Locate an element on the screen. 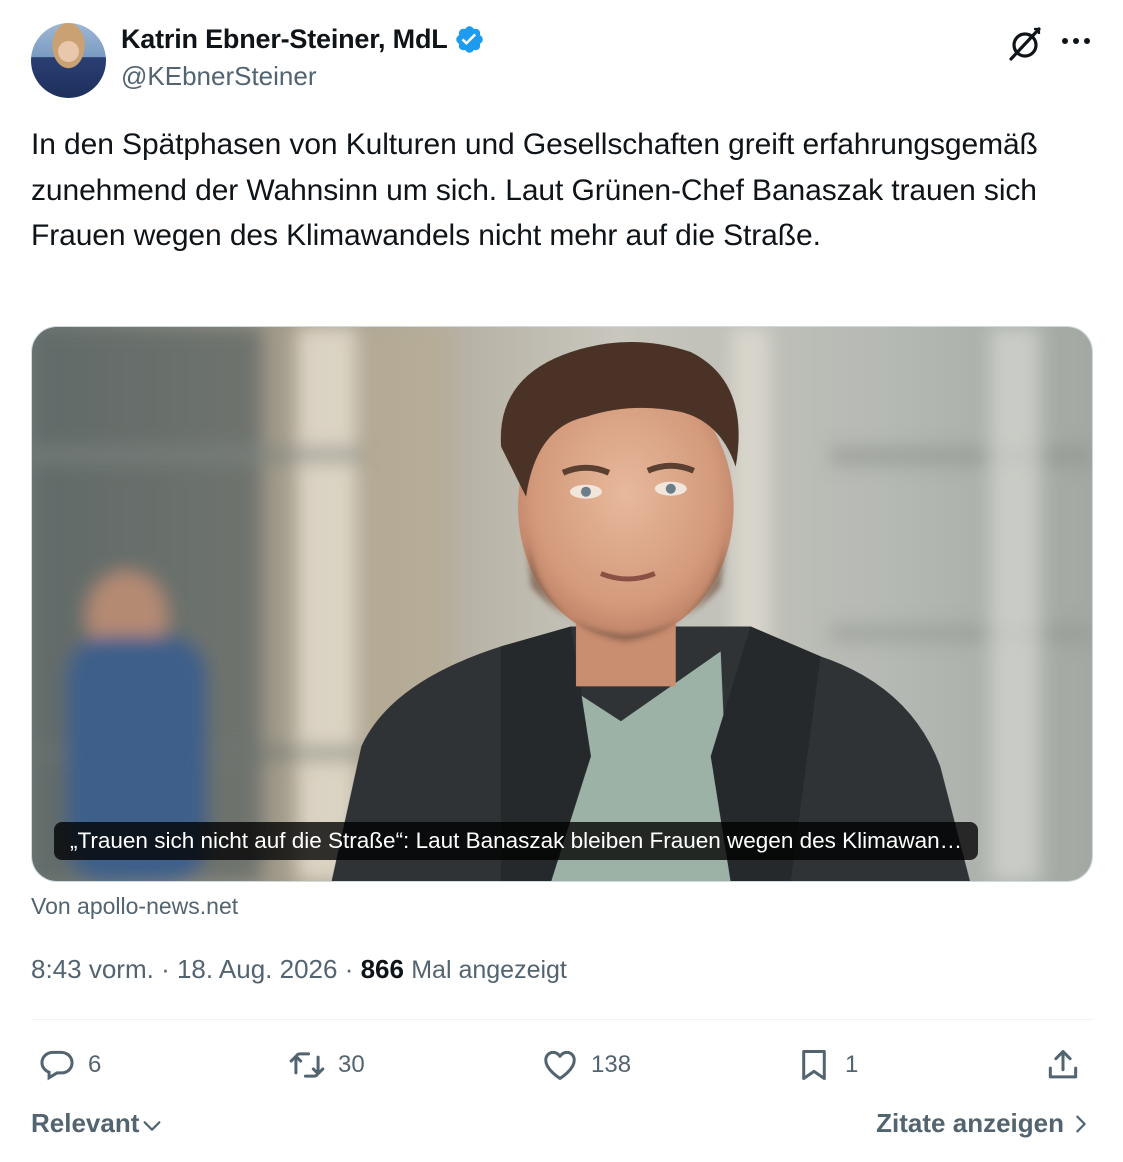  tweet-time: 8:43 vorm. is located at coordinates (92, 969).